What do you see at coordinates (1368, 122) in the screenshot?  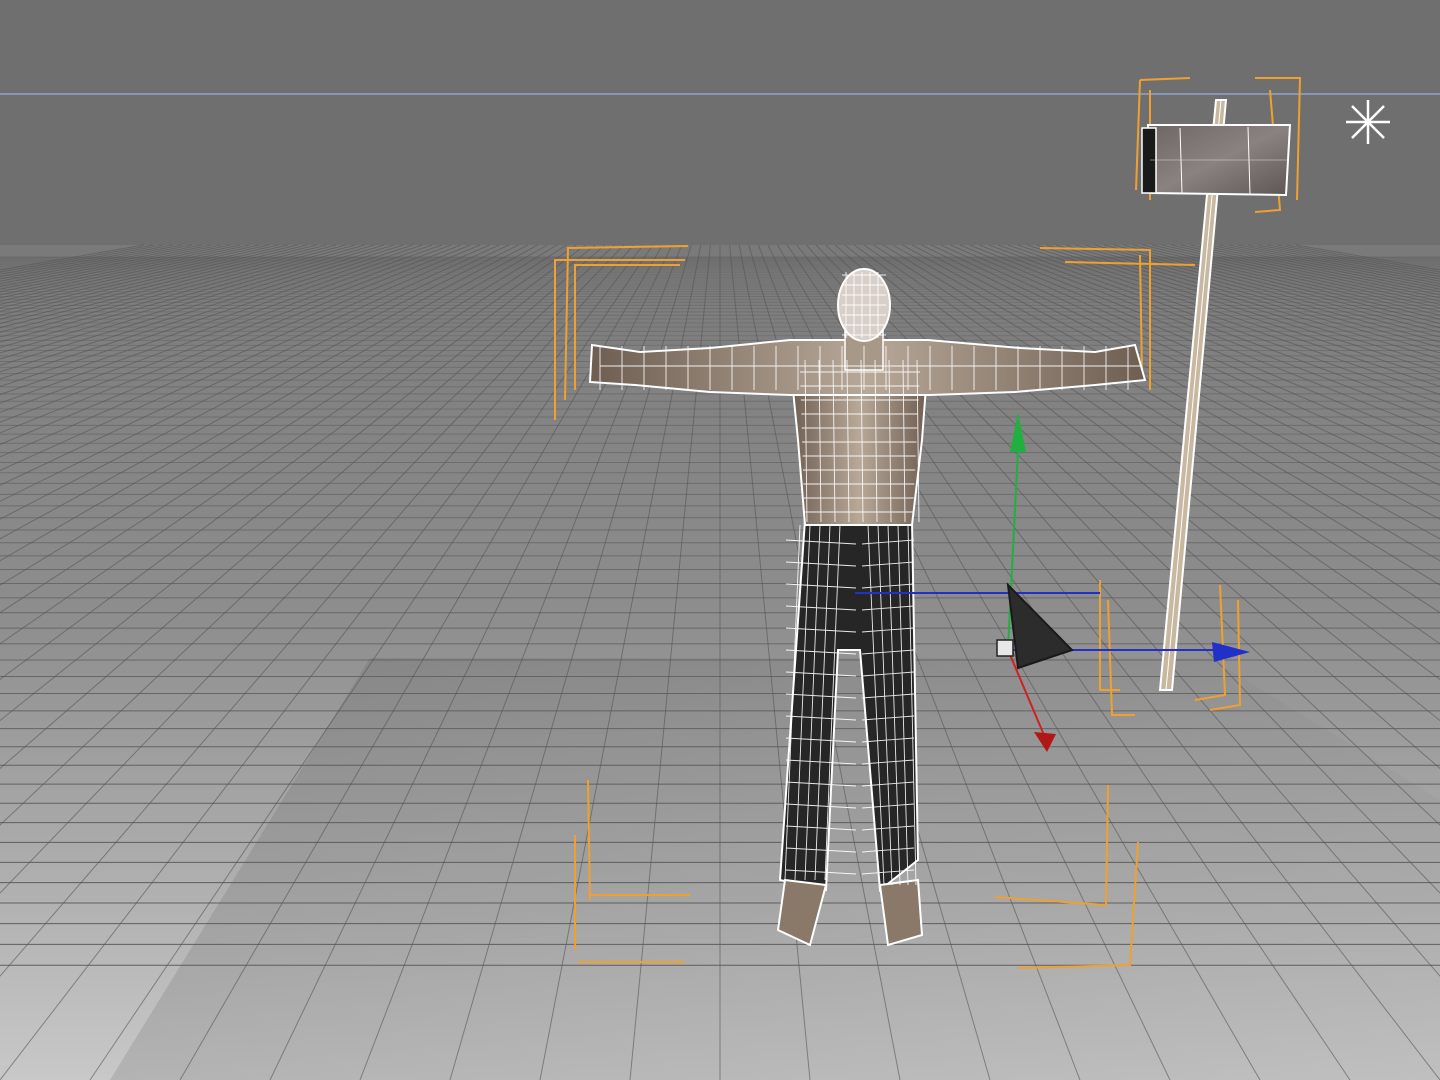 I see `point-light-icon` at bounding box center [1368, 122].